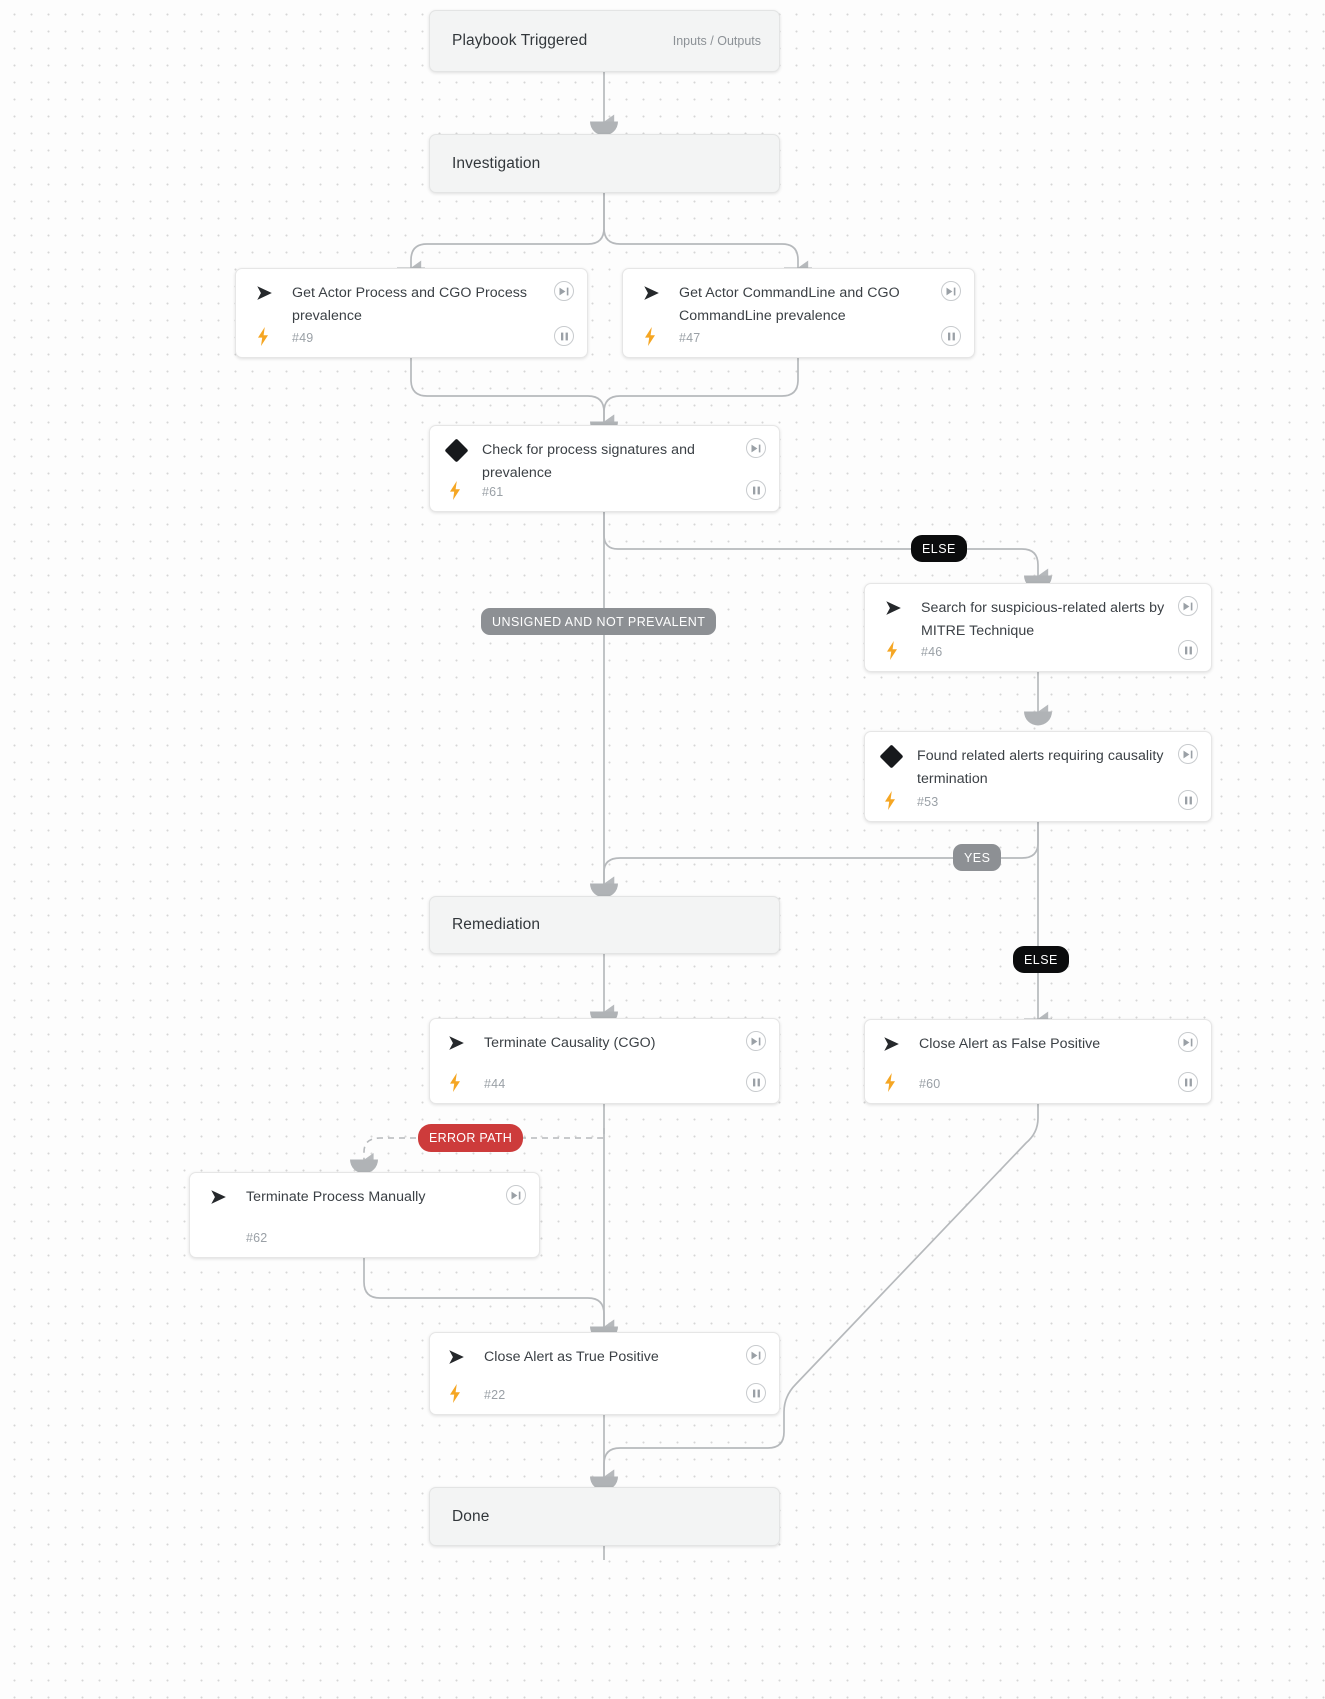 The image size is (1325, 1699). Describe the element at coordinates (303, 338) in the screenshot. I see `node-task-id: #49` at that location.